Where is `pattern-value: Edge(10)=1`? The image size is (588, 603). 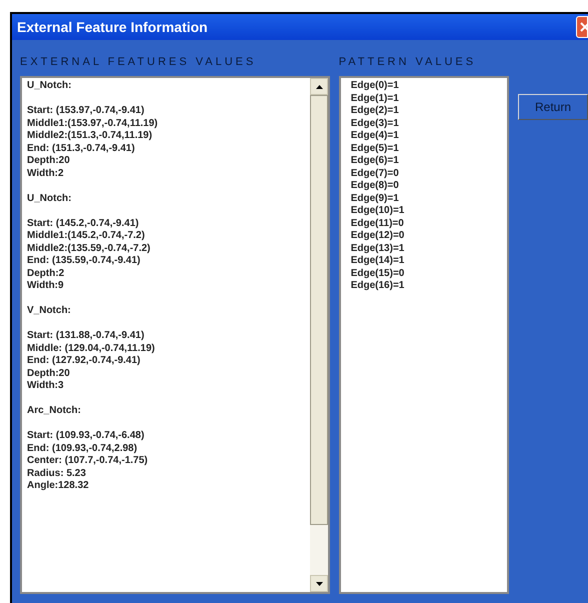
pattern-value: Edge(10)=1 is located at coordinates (378, 211).